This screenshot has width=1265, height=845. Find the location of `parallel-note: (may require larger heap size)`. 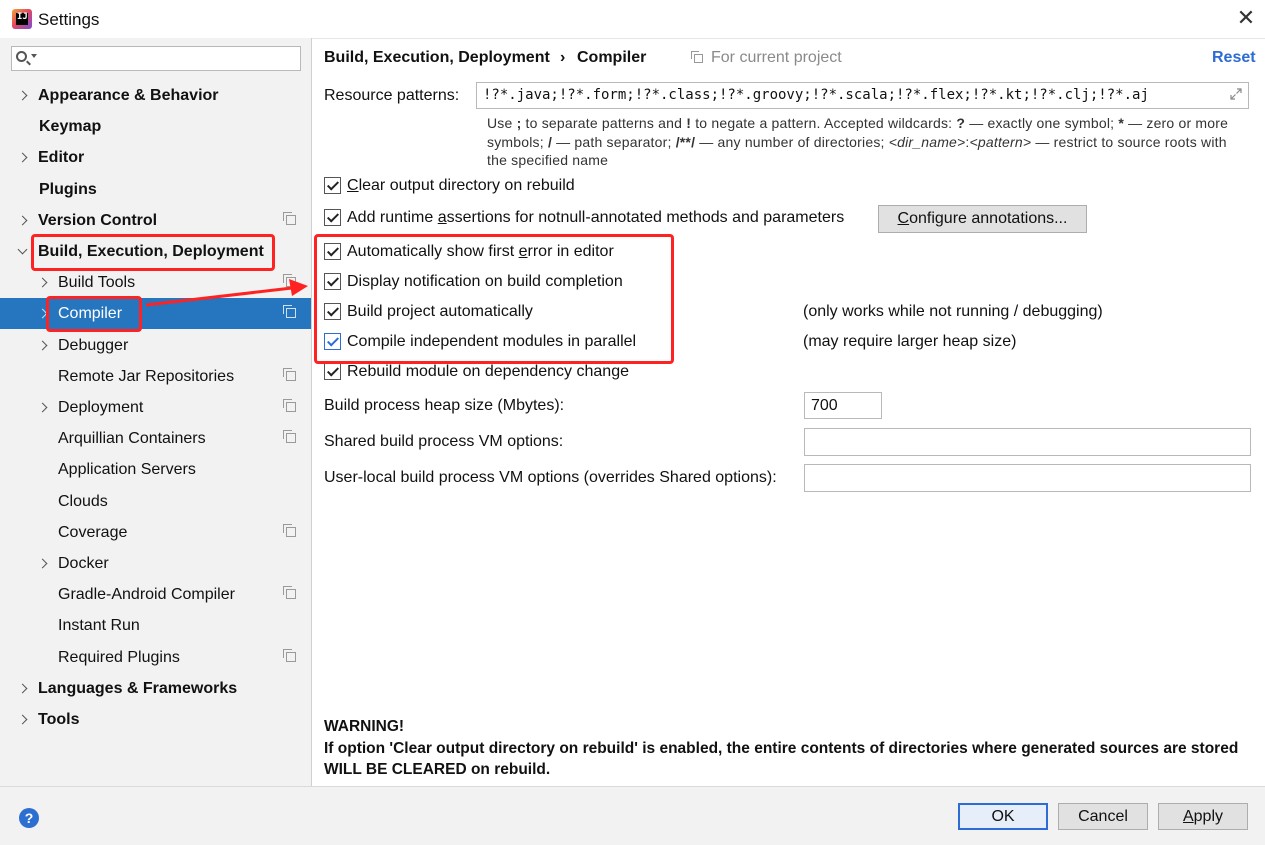

parallel-note: (may require larger heap size) is located at coordinates (910, 341).